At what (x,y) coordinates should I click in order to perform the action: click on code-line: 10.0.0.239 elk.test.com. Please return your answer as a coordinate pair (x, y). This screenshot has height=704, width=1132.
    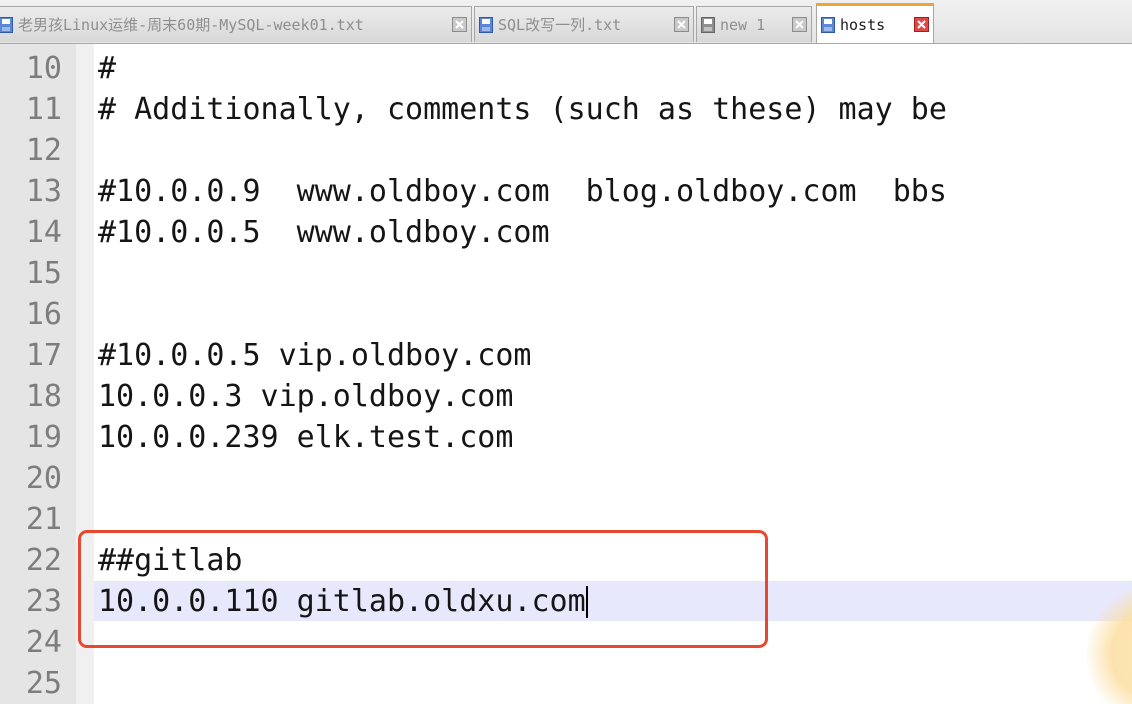
    Looking at the image, I should click on (305, 437).